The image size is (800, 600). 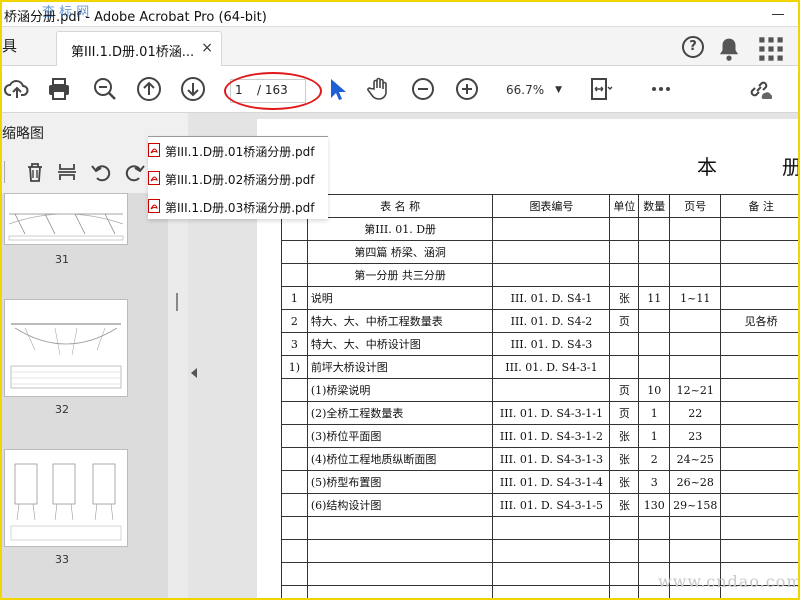 I want to click on file-item: 第III.1.D册.03桥涵分册.pdf, so click(x=238, y=206).